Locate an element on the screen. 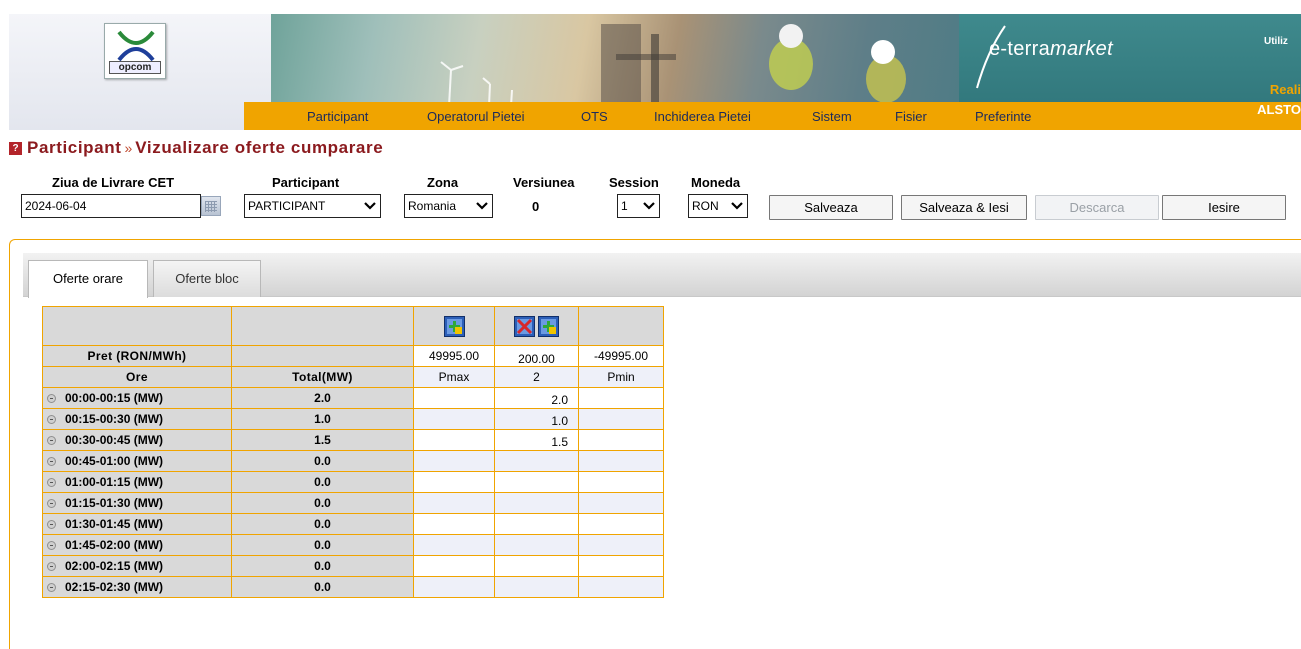  interval-label: 02:00-02:15 (MW) is located at coordinates (114, 566).